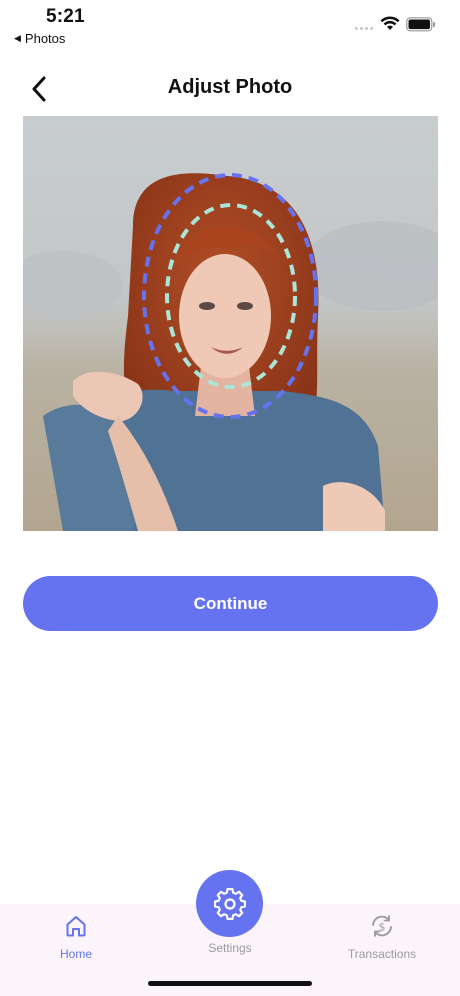 The height and width of the screenshot is (996, 460). I want to click on back-to-app-link: ◀ Photos, so click(39, 38).